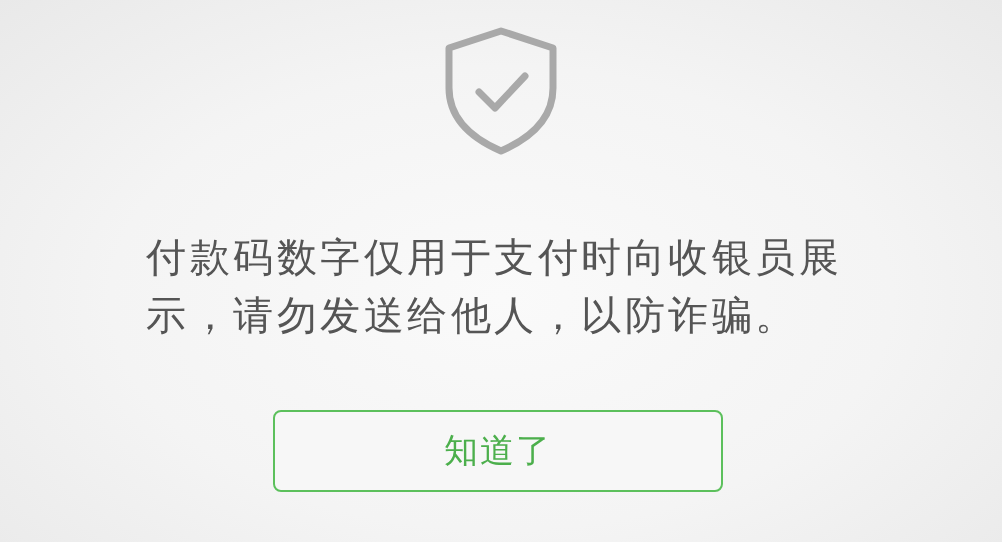 The width and height of the screenshot is (1002, 542). I want to click on got-it-button: 知道了, so click(498, 451).